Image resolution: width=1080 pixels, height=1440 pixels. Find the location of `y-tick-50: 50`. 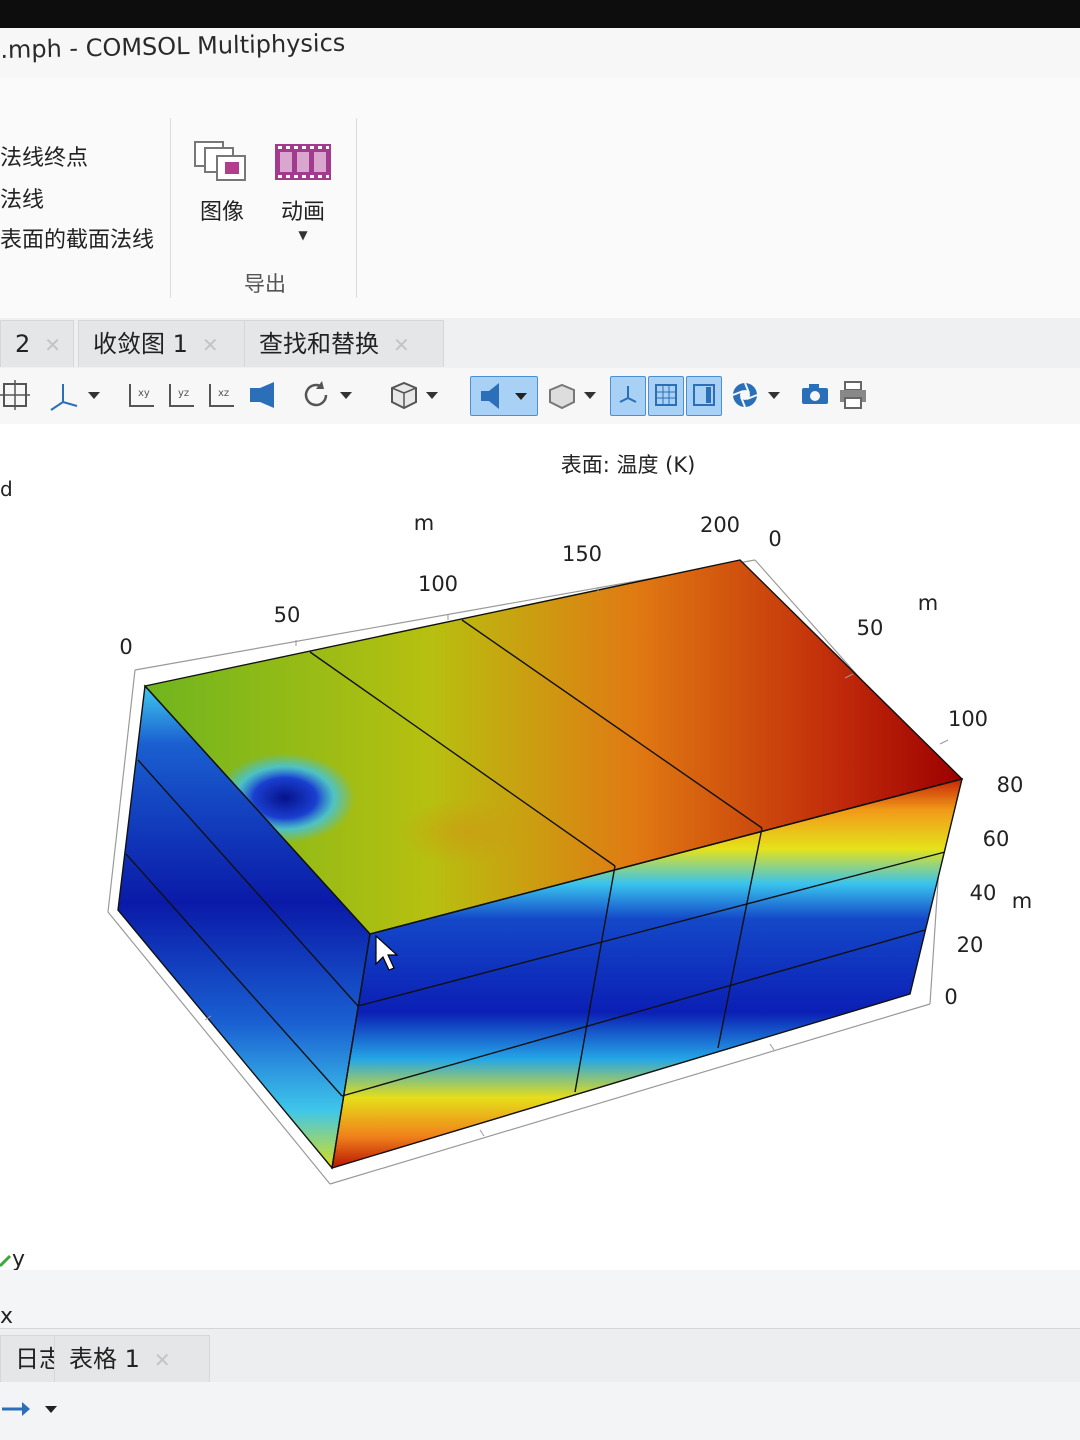

y-tick-50: 50 is located at coordinates (870, 628).